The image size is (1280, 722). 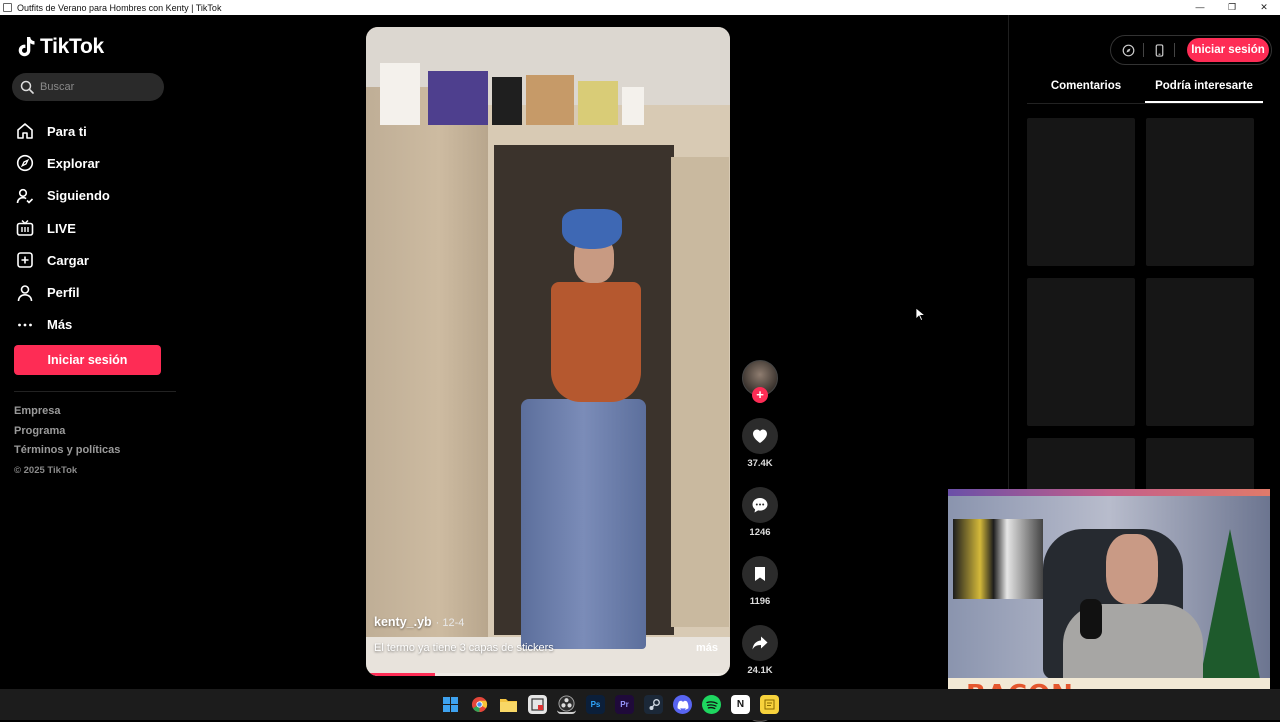 I want to click on logo-text: TikTok, so click(x=72, y=46).